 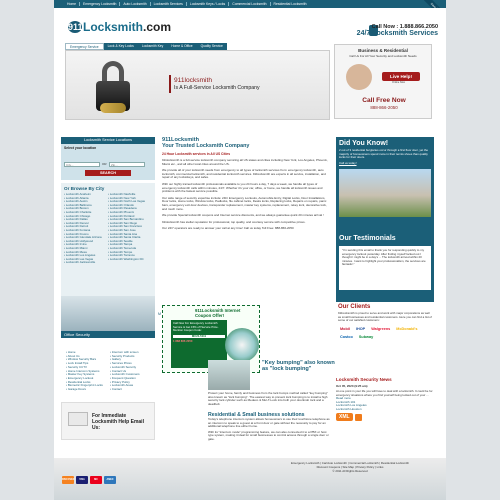 What do you see at coordinates (75, 27) in the screenshot?
I see `logo-icon: 911` at bounding box center [75, 27].